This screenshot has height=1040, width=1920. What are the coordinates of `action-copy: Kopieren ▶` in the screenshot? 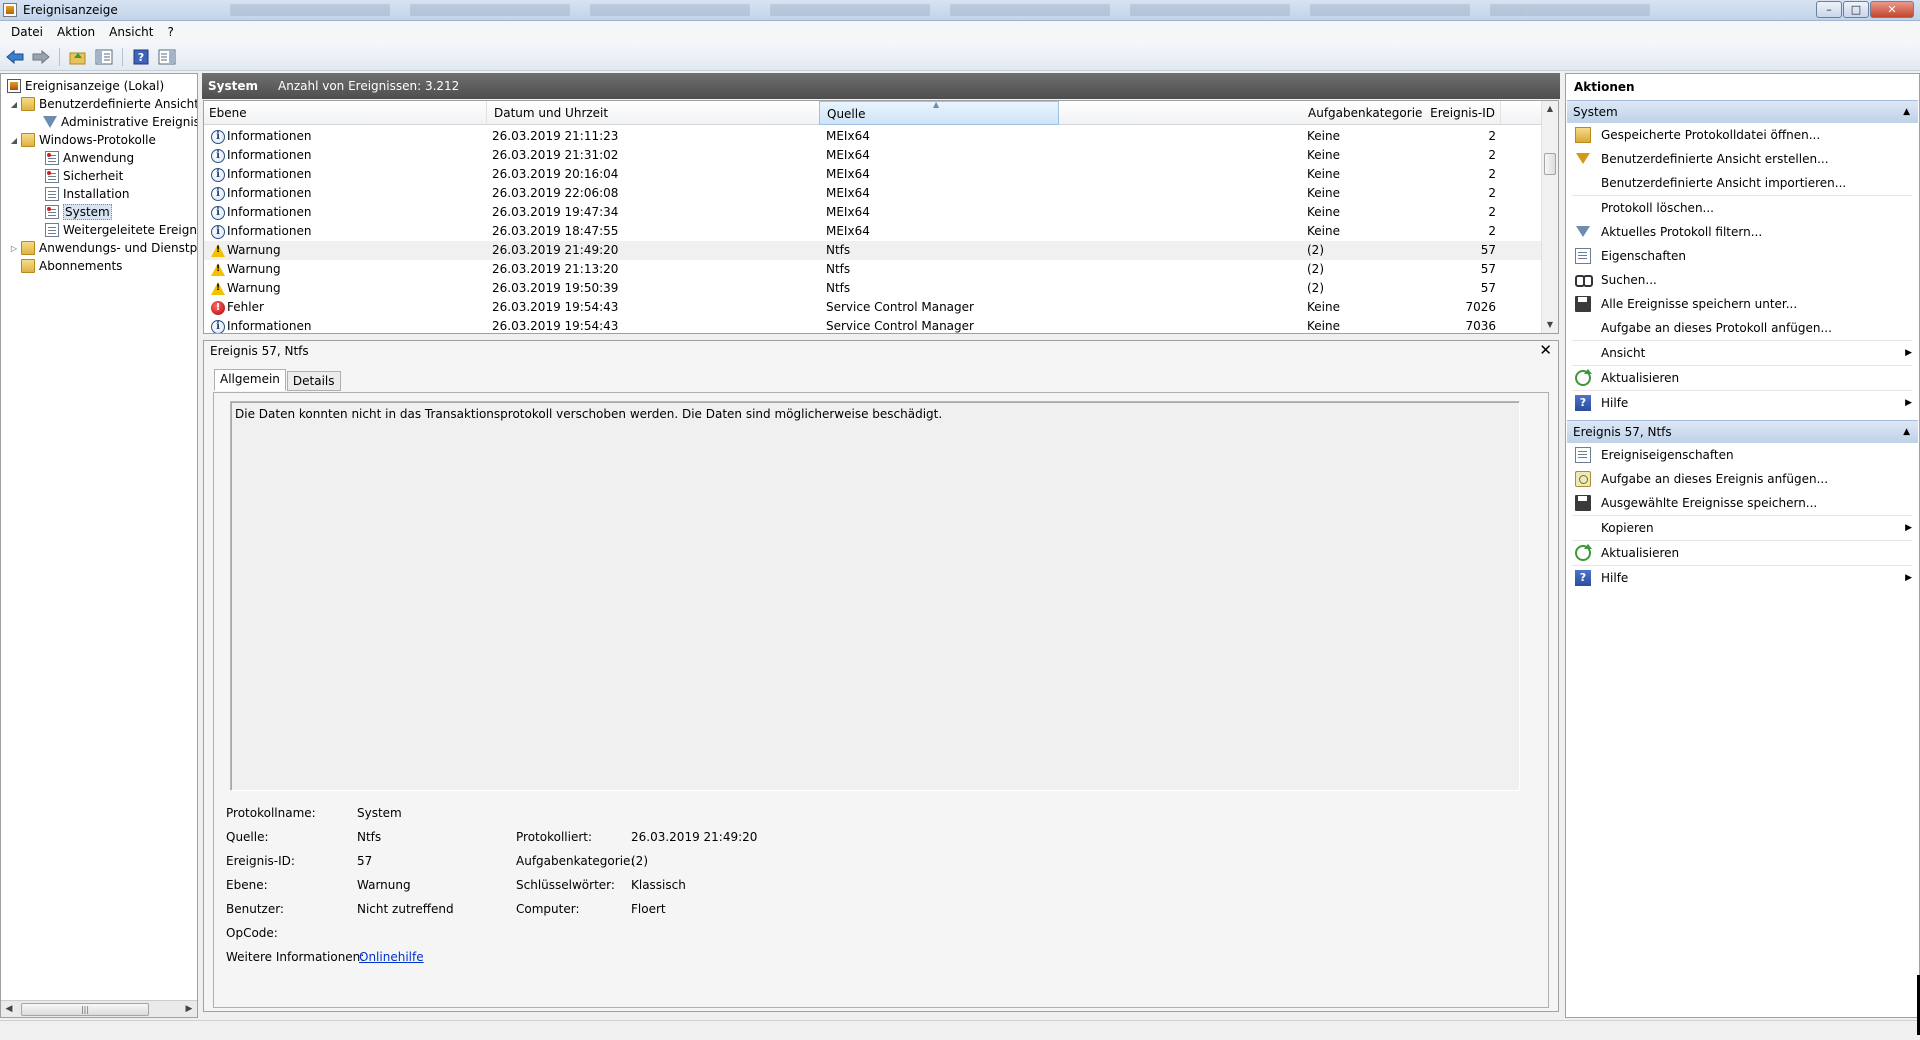 It's located at (1742, 528).